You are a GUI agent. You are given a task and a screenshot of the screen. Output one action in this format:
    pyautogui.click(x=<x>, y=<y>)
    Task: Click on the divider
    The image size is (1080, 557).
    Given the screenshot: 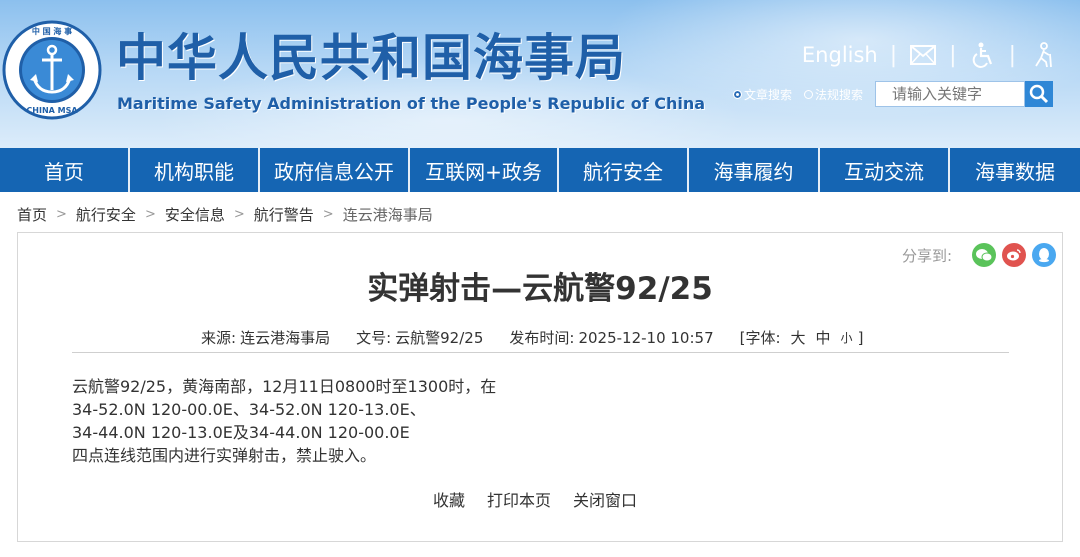 What is the action you would take?
    pyautogui.click(x=540, y=352)
    